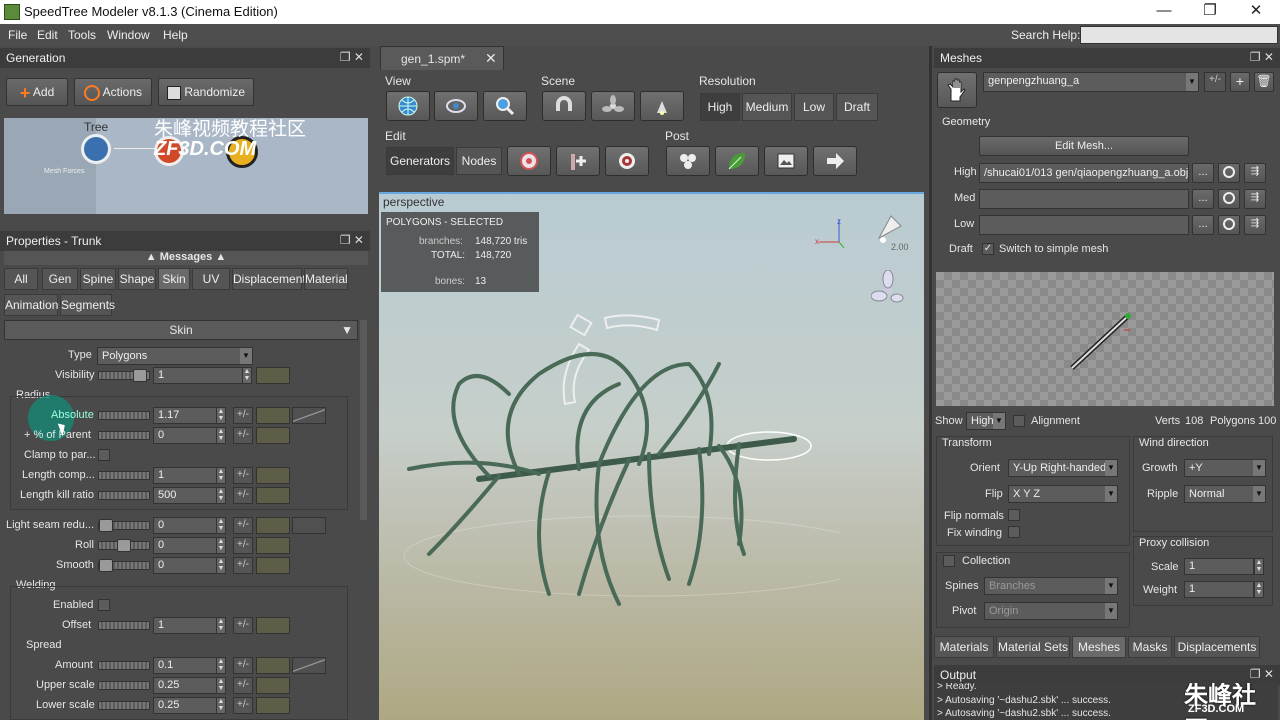 Image resolution: width=1280 pixels, height=720 pixels. What do you see at coordinates (309, 525) in the screenshot?
I see `light-seam-profile-swatch` at bounding box center [309, 525].